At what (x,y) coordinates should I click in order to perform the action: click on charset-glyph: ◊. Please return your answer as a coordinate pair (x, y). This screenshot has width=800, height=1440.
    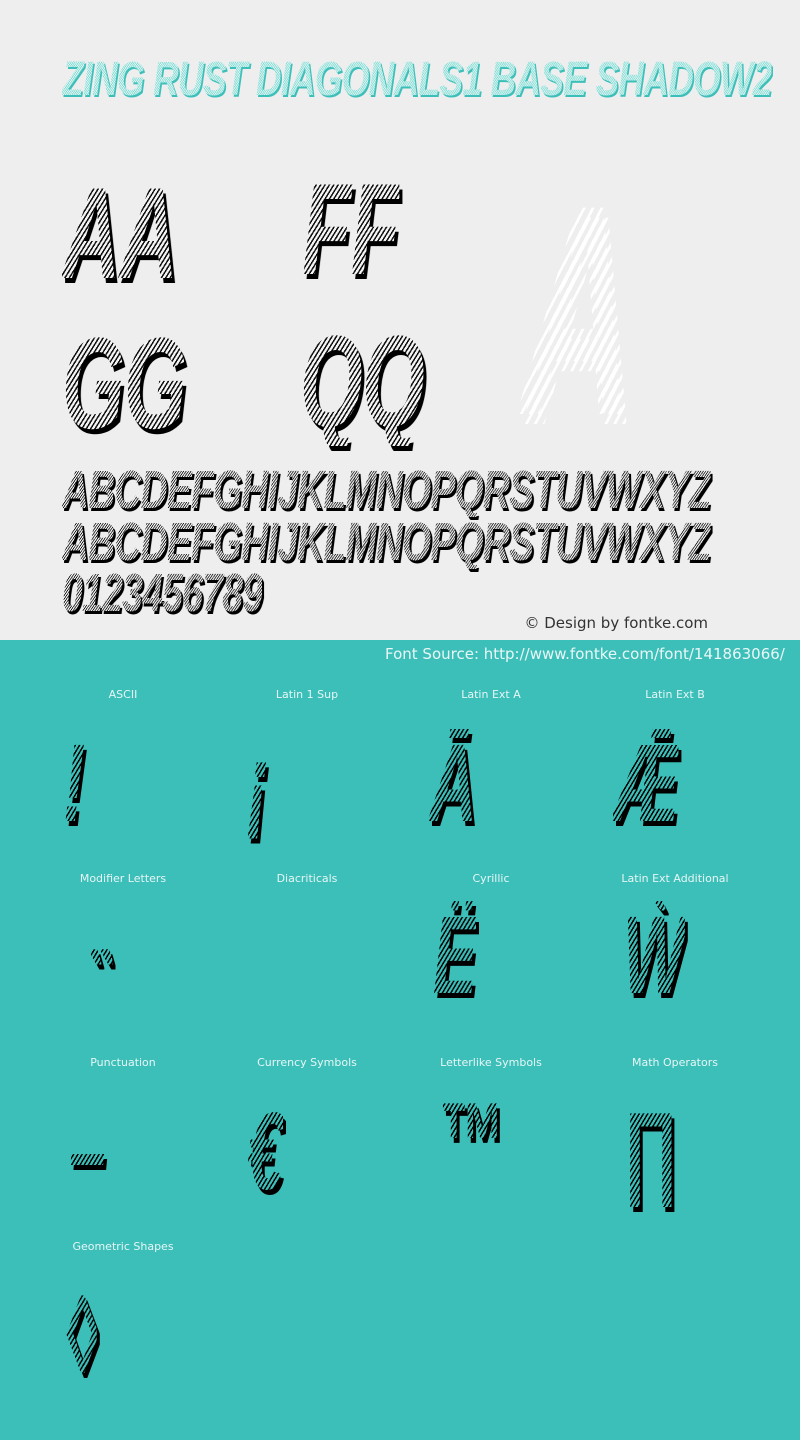
    Looking at the image, I should click on (81, 1335).